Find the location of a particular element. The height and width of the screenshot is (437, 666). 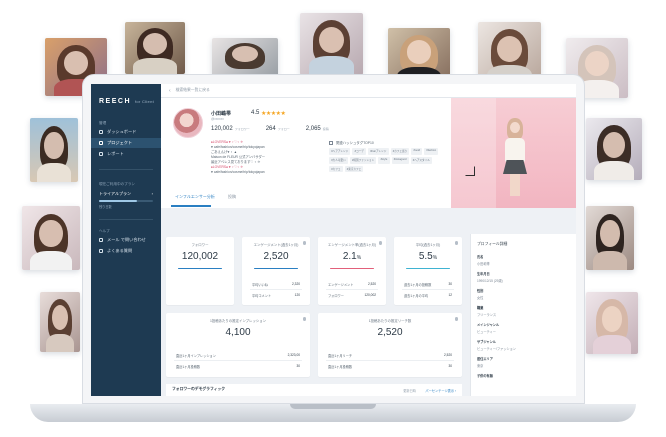

sidebar-item-faq: よくある質問 is located at coordinates (126, 251).